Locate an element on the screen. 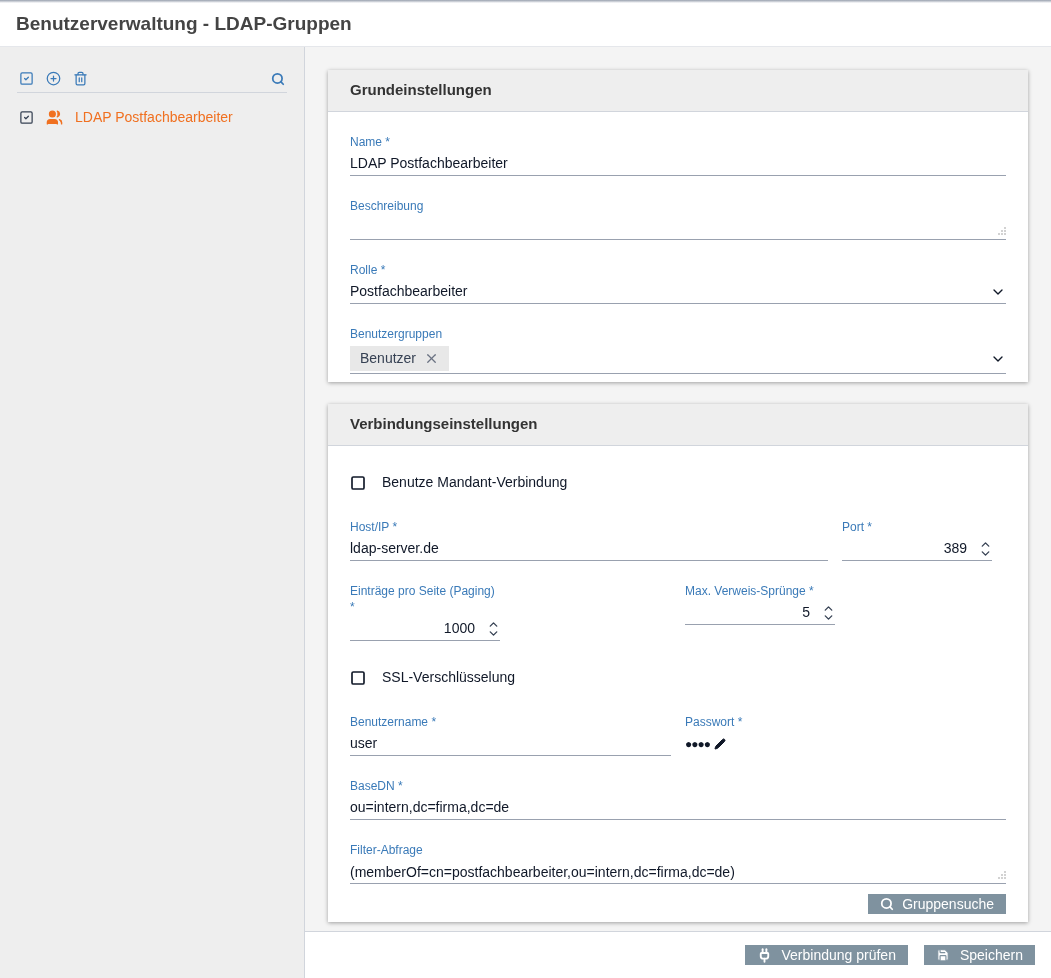 Image resolution: width=1051 pixels, height=978 pixels. field-label: Filter-Abfrage is located at coordinates (387, 850).